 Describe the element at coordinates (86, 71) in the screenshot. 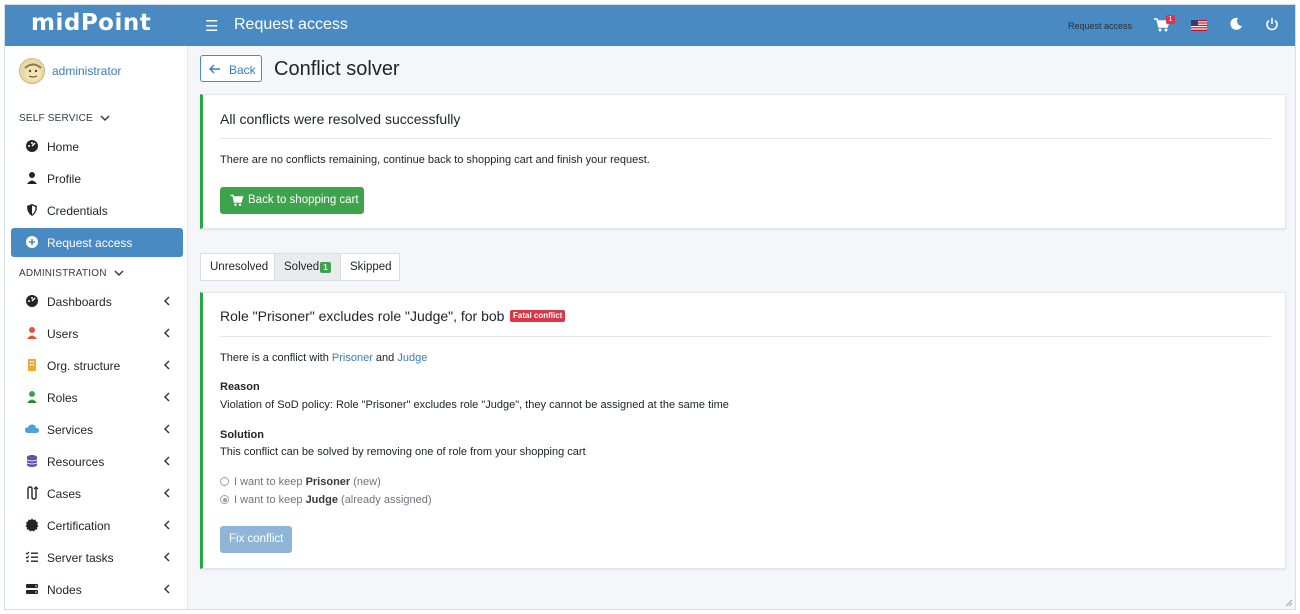

I see `user-name: administrator` at that location.